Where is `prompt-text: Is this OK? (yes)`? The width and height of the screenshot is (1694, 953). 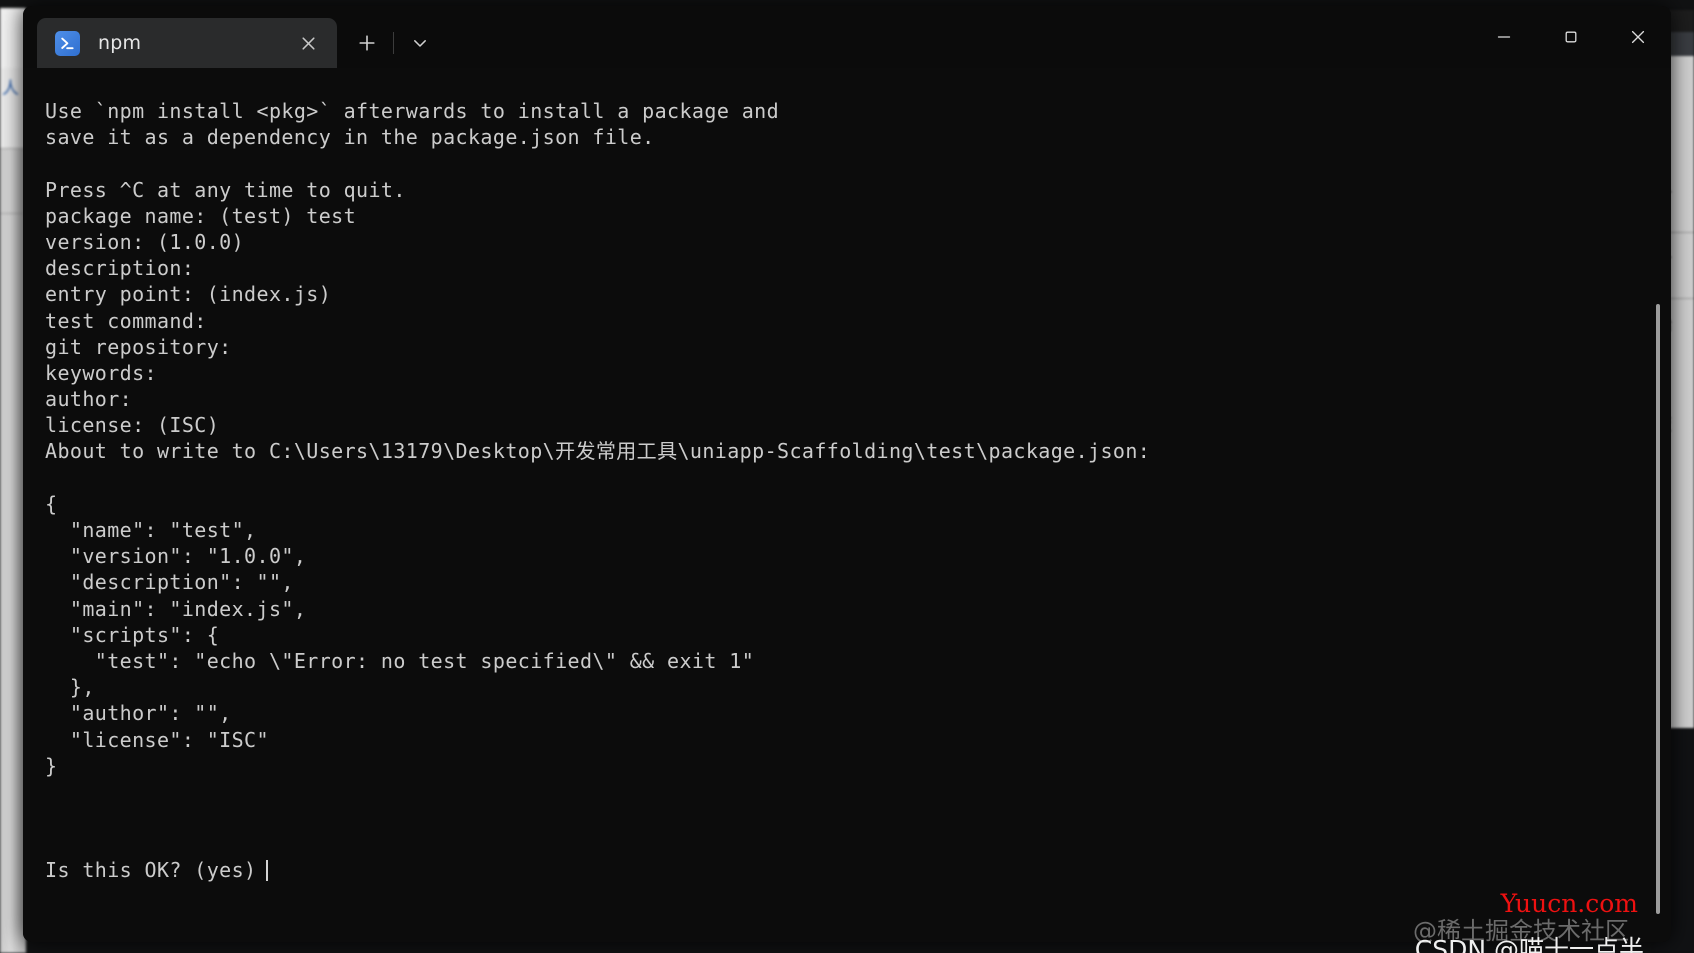 prompt-text: Is this OK? (yes) is located at coordinates (151, 870).